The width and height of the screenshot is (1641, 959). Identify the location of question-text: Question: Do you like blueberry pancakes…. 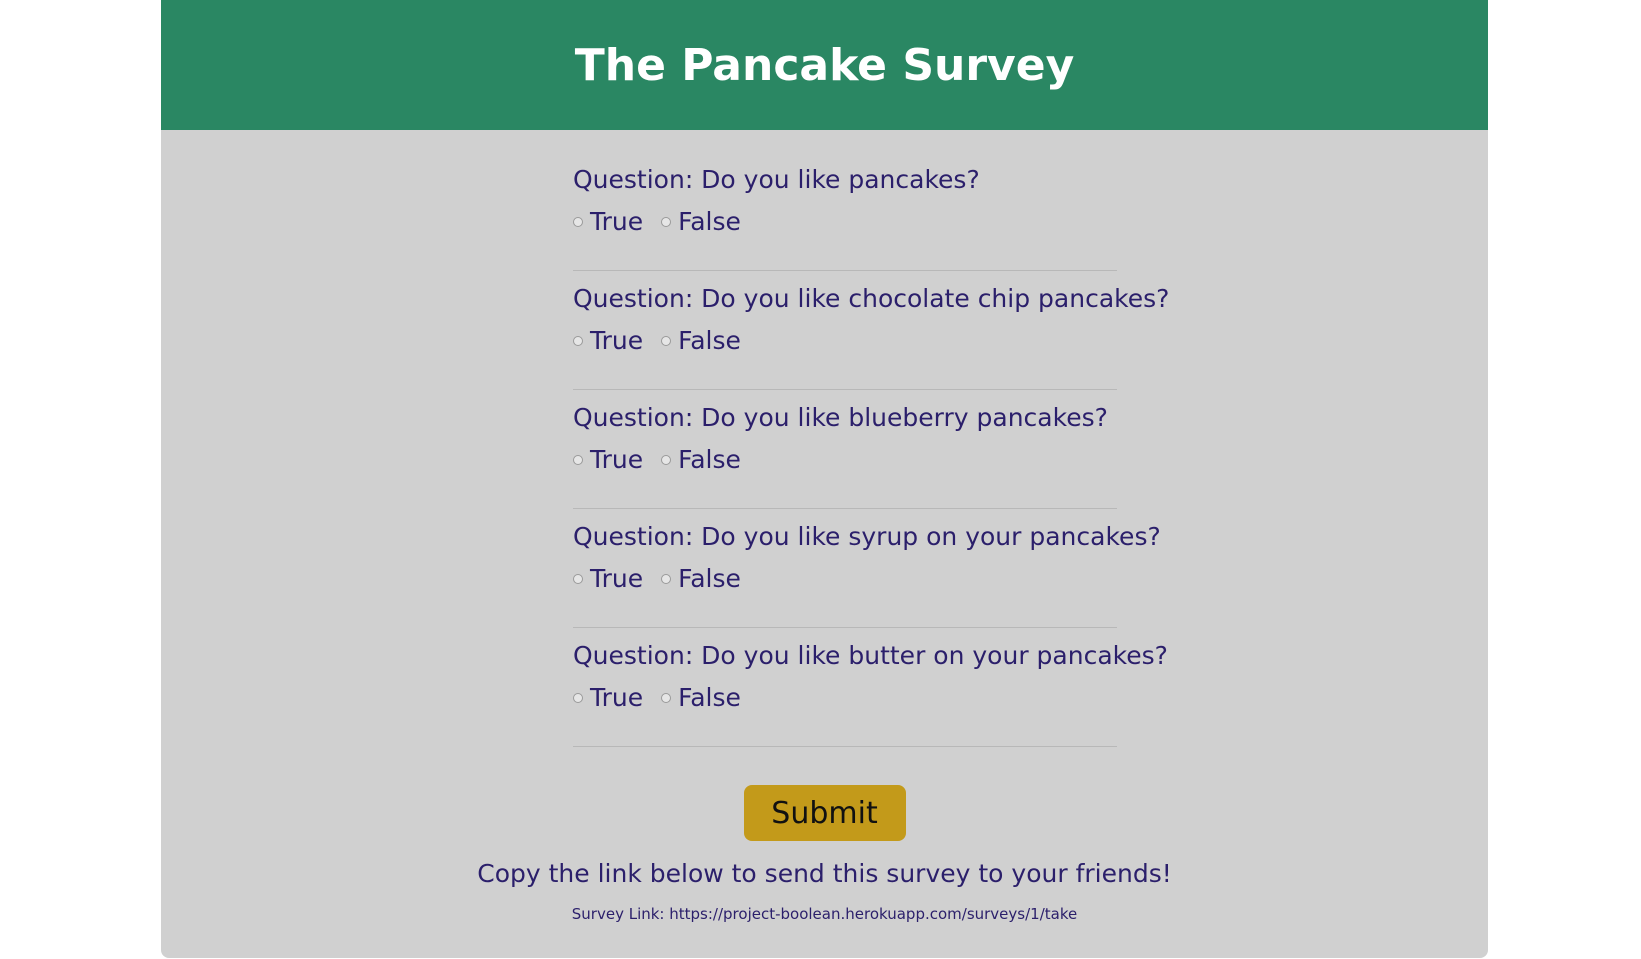
(840, 417).